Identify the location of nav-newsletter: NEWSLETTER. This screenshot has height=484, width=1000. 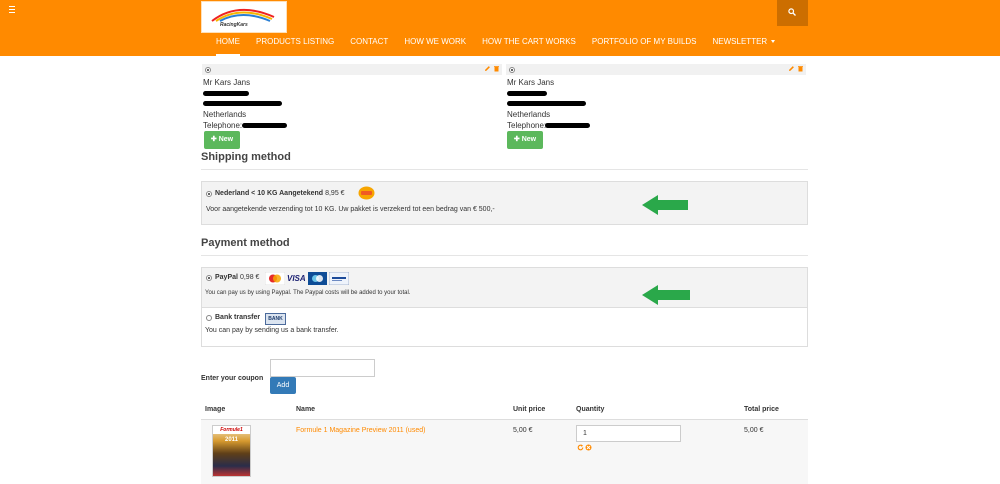
(744, 46).